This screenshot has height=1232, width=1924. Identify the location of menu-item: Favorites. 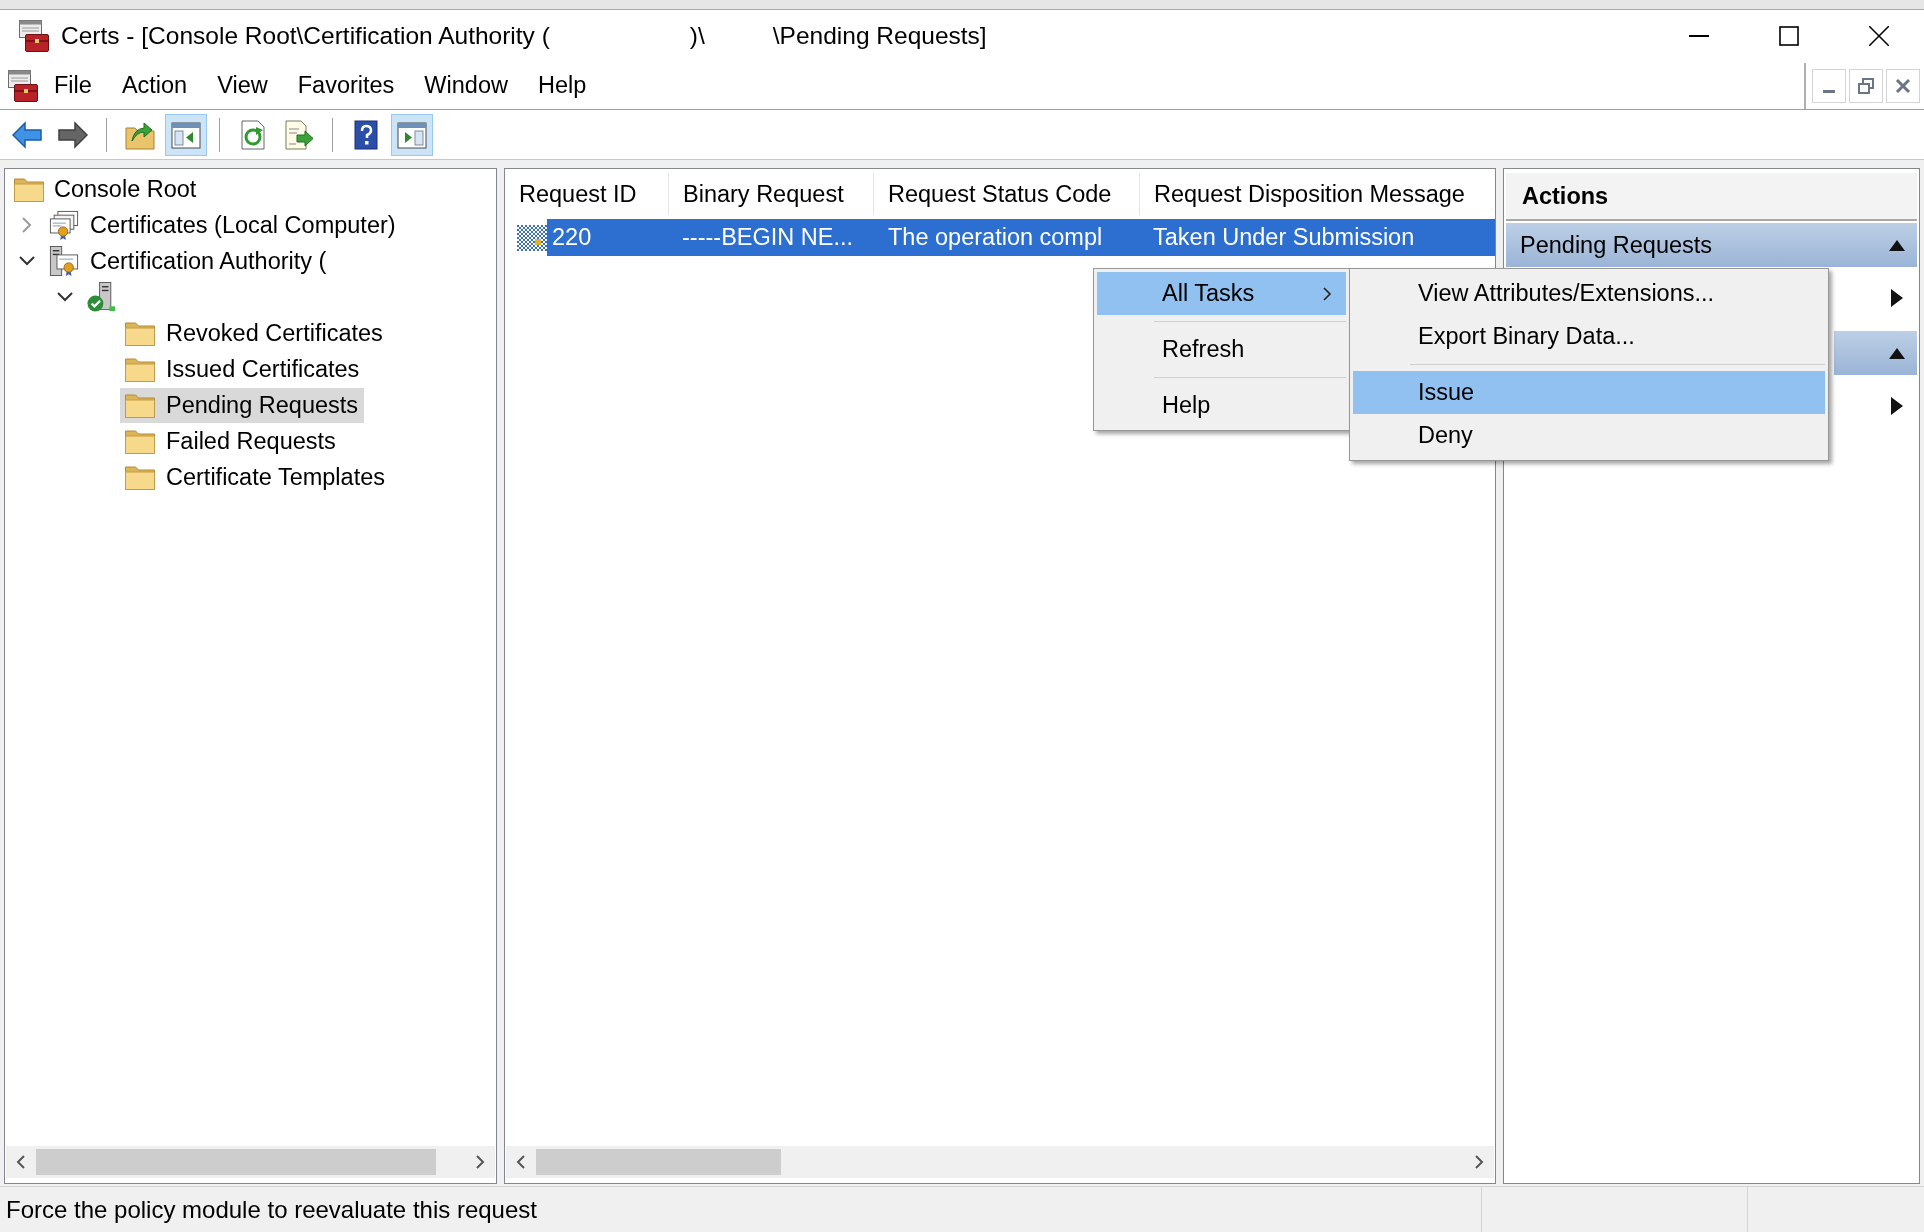
(346, 85).